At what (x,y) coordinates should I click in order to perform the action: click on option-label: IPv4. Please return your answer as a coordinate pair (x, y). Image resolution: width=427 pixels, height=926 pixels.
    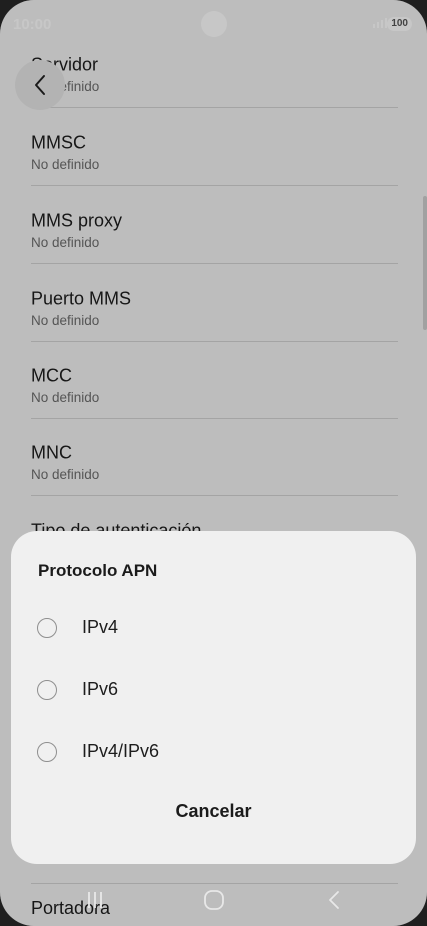
    Looking at the image, I should click on (100, 627).